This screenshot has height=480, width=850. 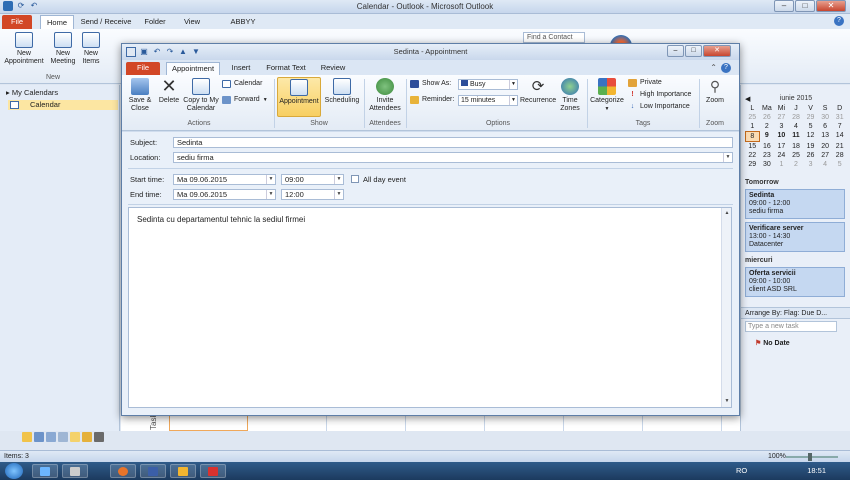 What do you see at coordinates (385, 95) in the screenshot?
I see `invite-attendees-button: Invite Attendees` at bounding box center [385, 95].